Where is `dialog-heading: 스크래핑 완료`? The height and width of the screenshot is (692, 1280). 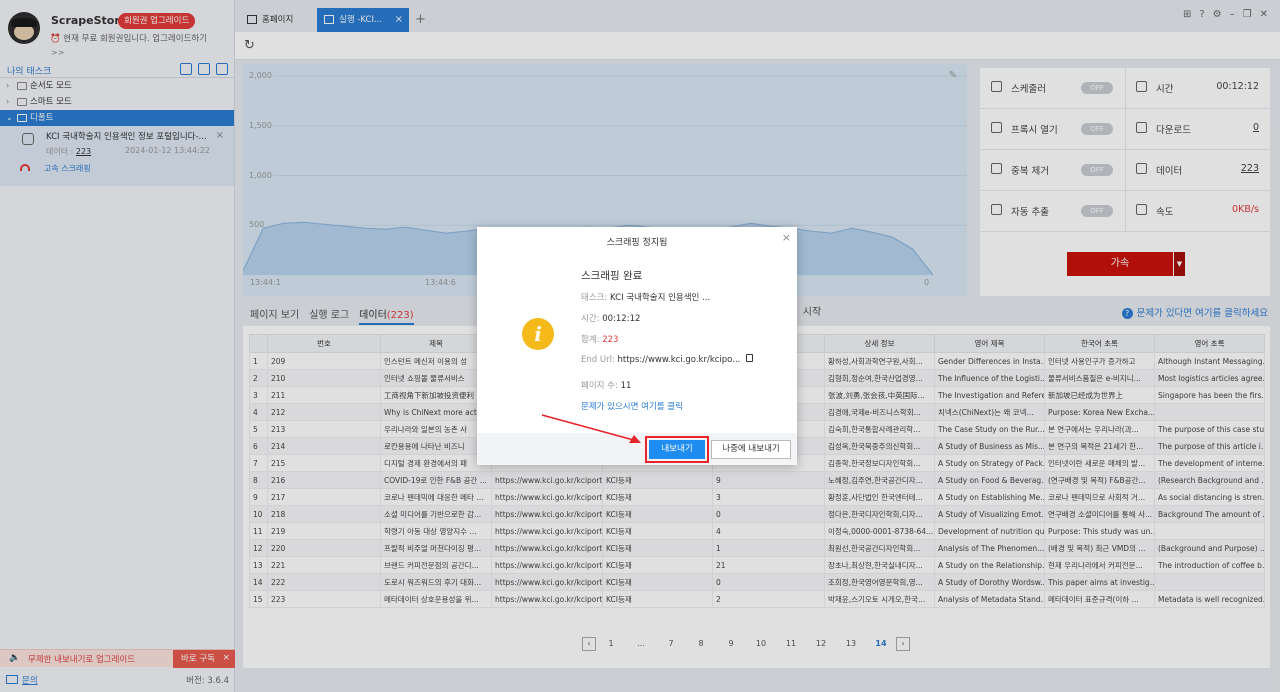 dialog-heading: 스크래핑 완료 is located at coordinates (612, 276).